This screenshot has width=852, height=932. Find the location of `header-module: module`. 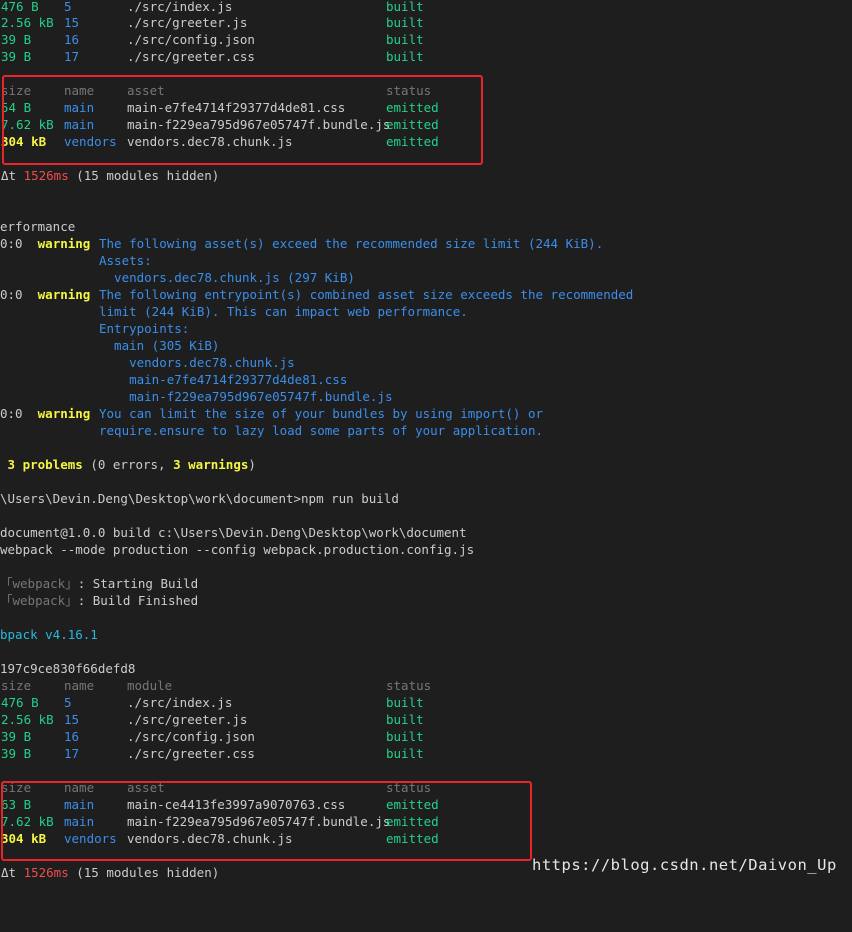

header-module: module is located at coordinates (150, 685).